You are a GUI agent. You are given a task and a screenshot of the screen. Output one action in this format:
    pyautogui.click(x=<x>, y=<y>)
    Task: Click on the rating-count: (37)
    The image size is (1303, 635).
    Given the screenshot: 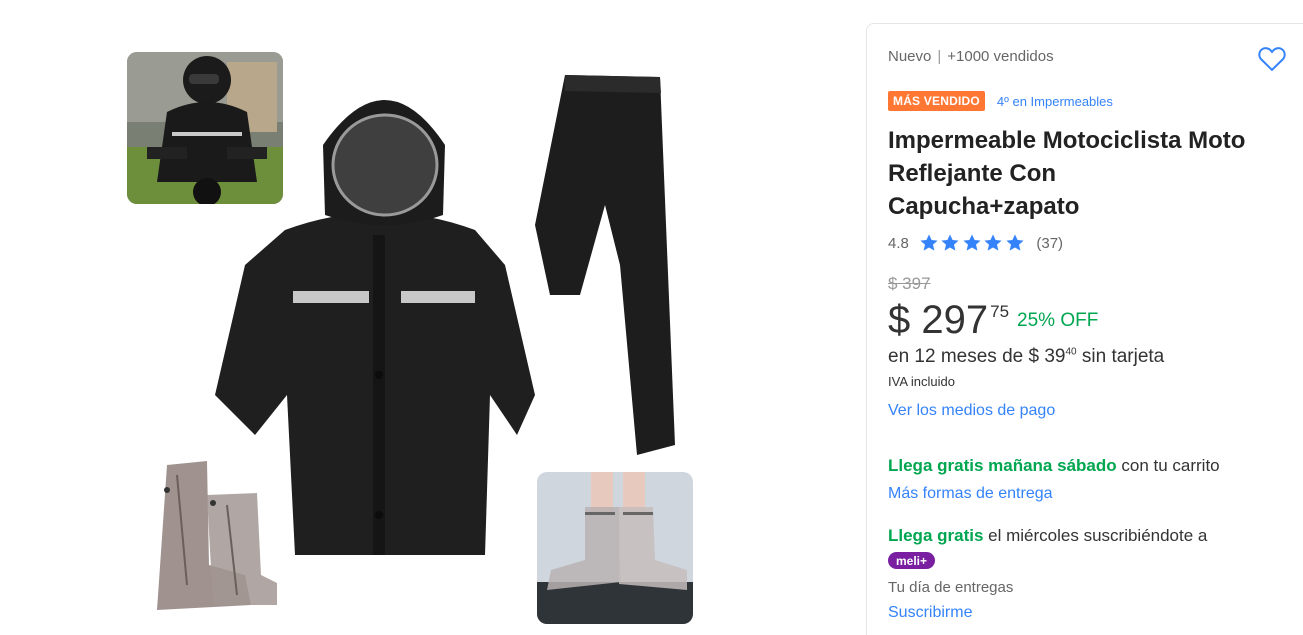 What is the action you would take?
    pyautogui.click(x=1050, y=243)
    